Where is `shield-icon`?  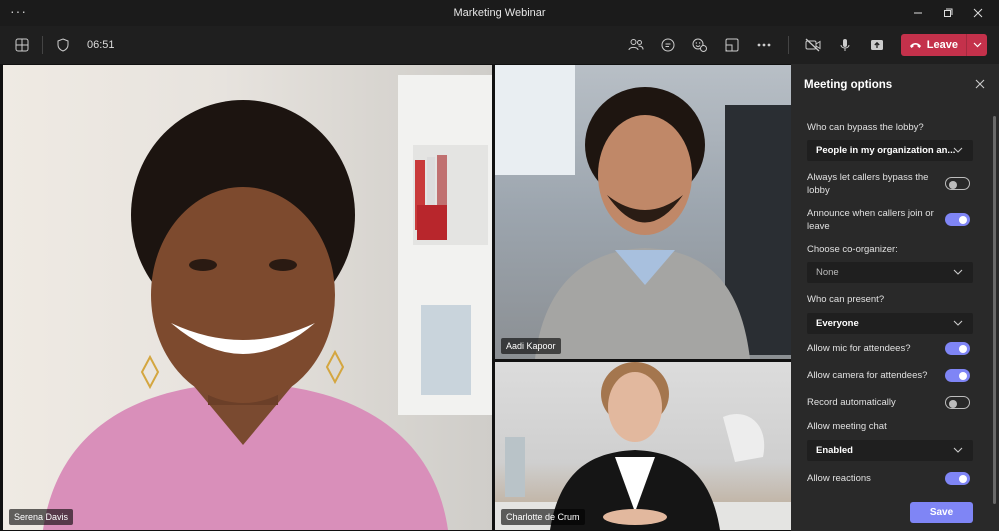 shield-icon is located at coordinates (63, 45).